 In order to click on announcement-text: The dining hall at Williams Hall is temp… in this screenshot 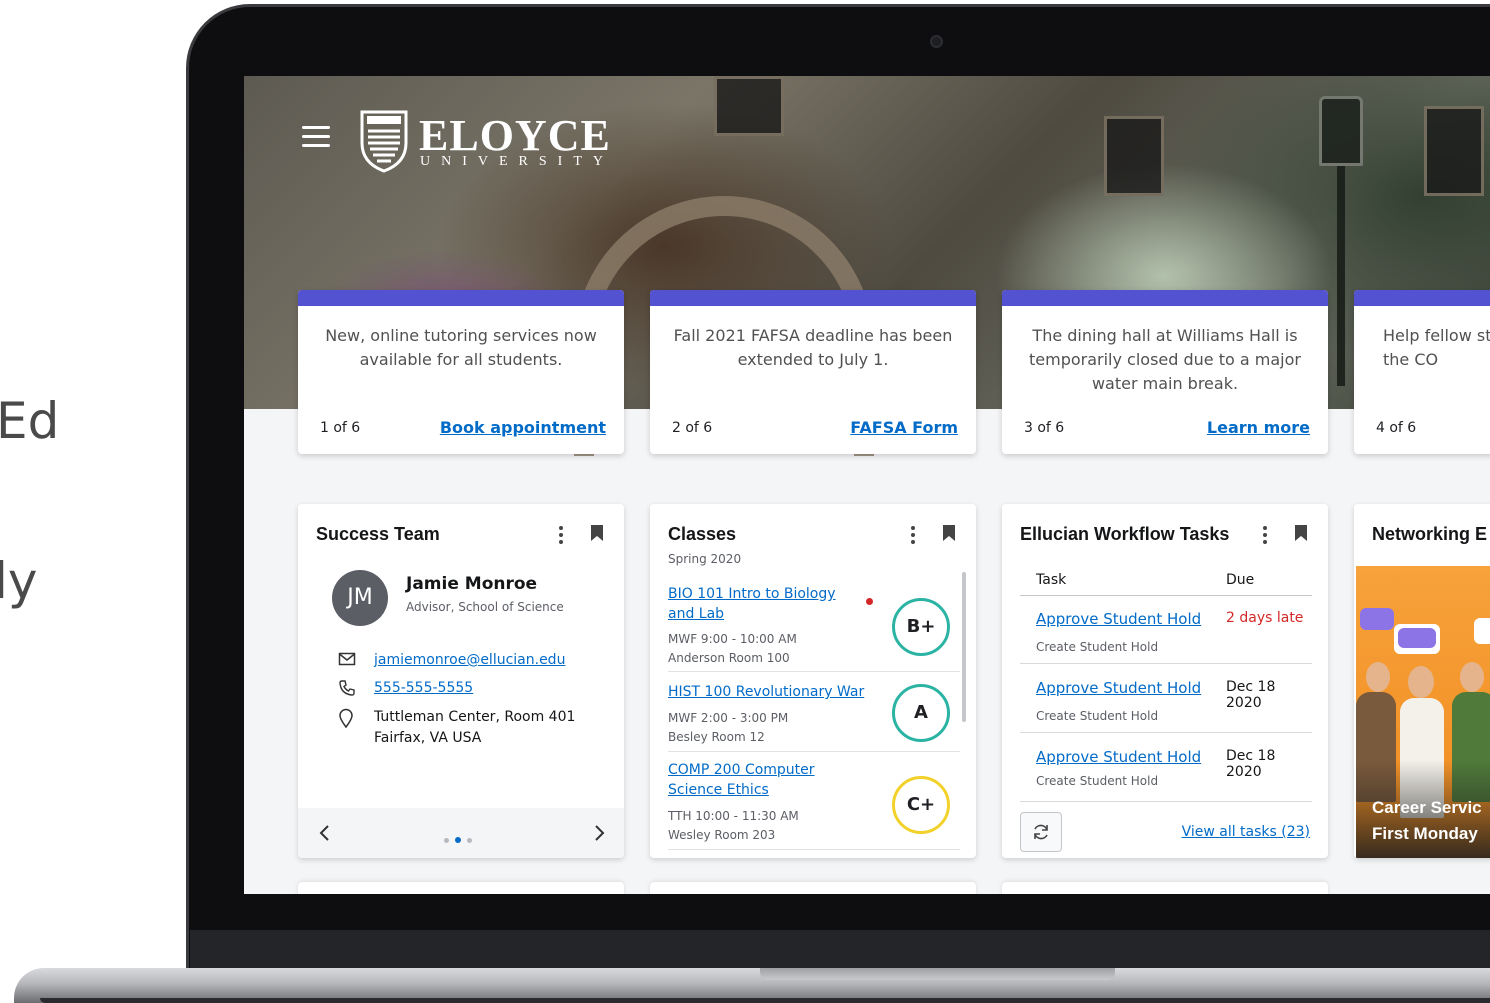, I will do `click(1165, 359)`.